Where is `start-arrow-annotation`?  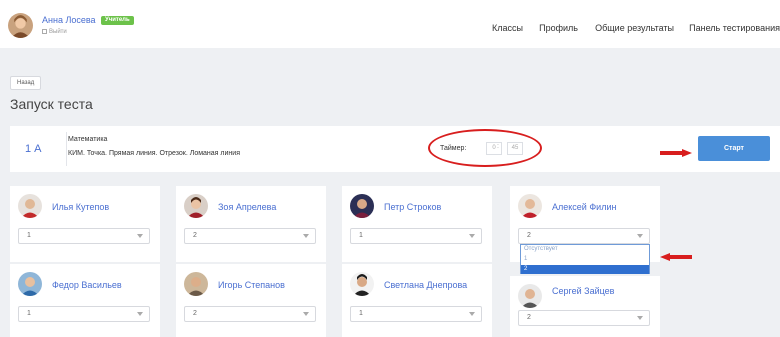 start-arrow-annotation is located at coordinates (676, 153).